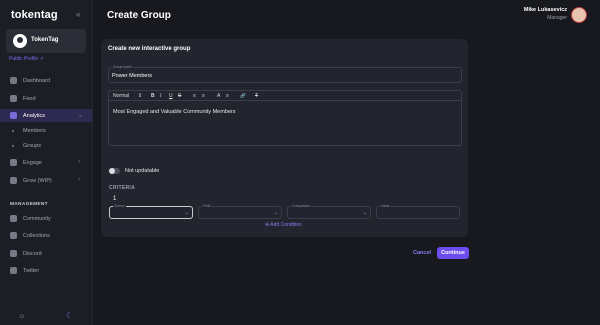 This screenshot has width=600, height=325. Describe the element at coordinates (13, 180) in the screenshot. I see `grow-icon` at that location.